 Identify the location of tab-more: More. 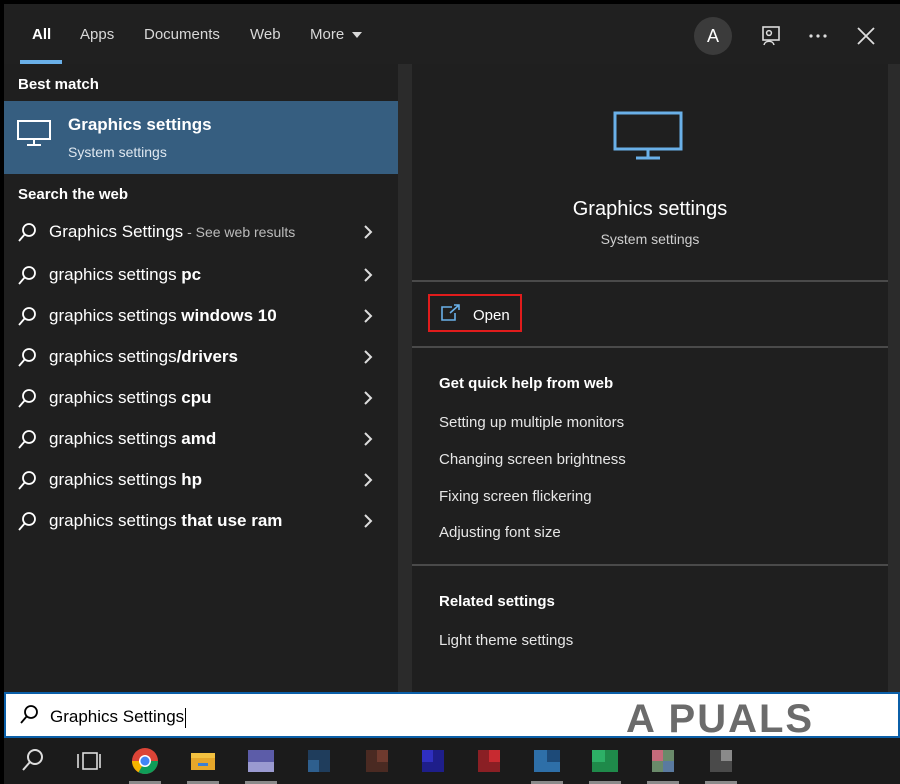
(336, 34).